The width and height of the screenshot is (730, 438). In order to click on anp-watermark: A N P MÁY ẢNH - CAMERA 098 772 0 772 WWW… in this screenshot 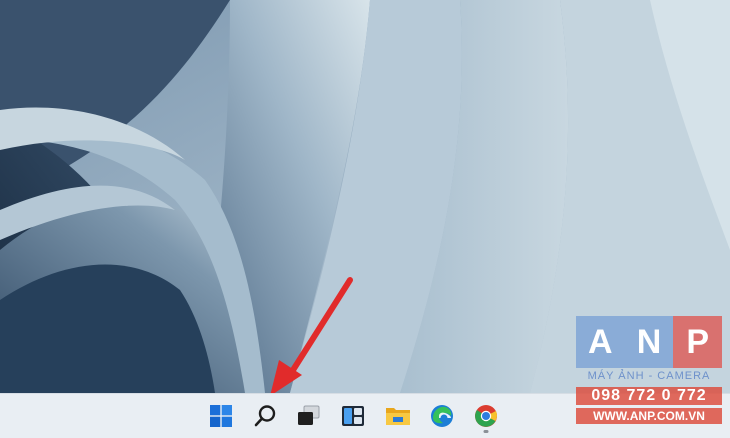, I will do `click(649, 375)`.